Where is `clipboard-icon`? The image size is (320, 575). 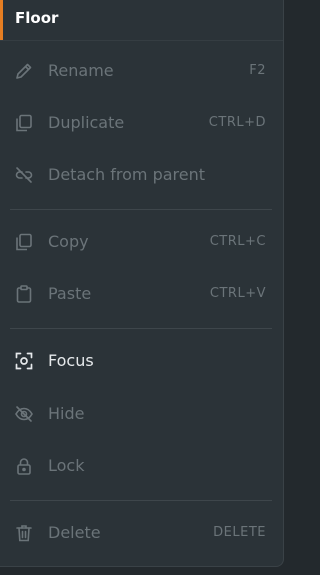
clipboard-icon is located at coordinates (24, 294).